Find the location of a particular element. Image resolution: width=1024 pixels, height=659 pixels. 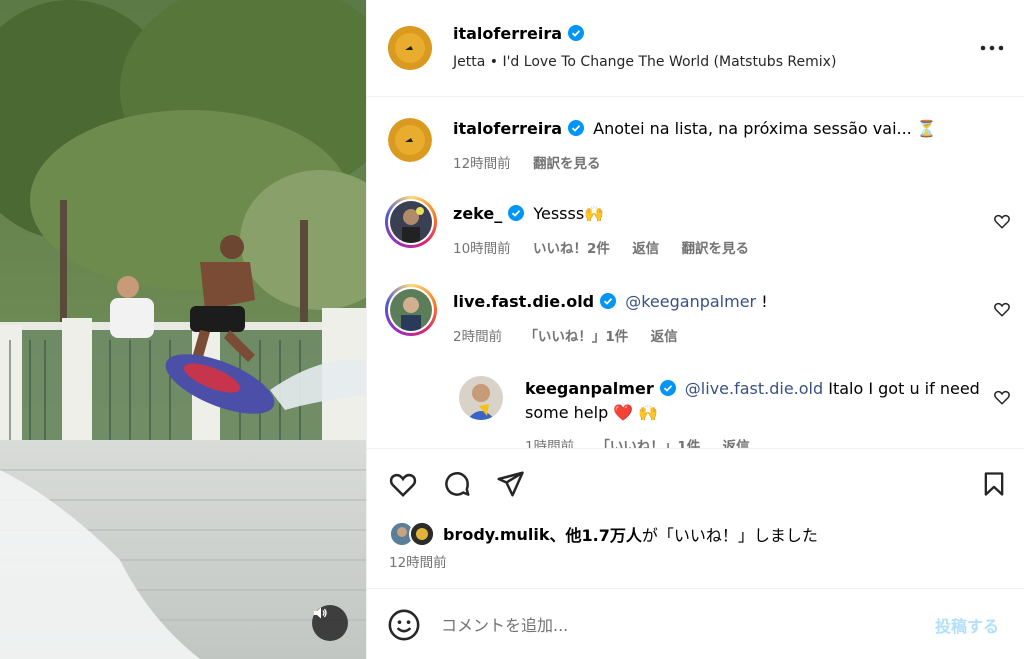

likes-count: 、他1.7万人 is located at coordinates (596, 534).